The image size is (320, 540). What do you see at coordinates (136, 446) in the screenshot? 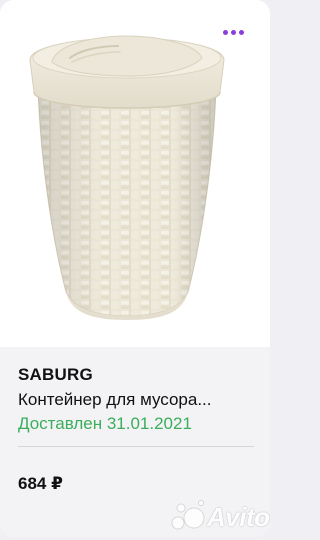
I see `divider` at bounding box center [136, 446].